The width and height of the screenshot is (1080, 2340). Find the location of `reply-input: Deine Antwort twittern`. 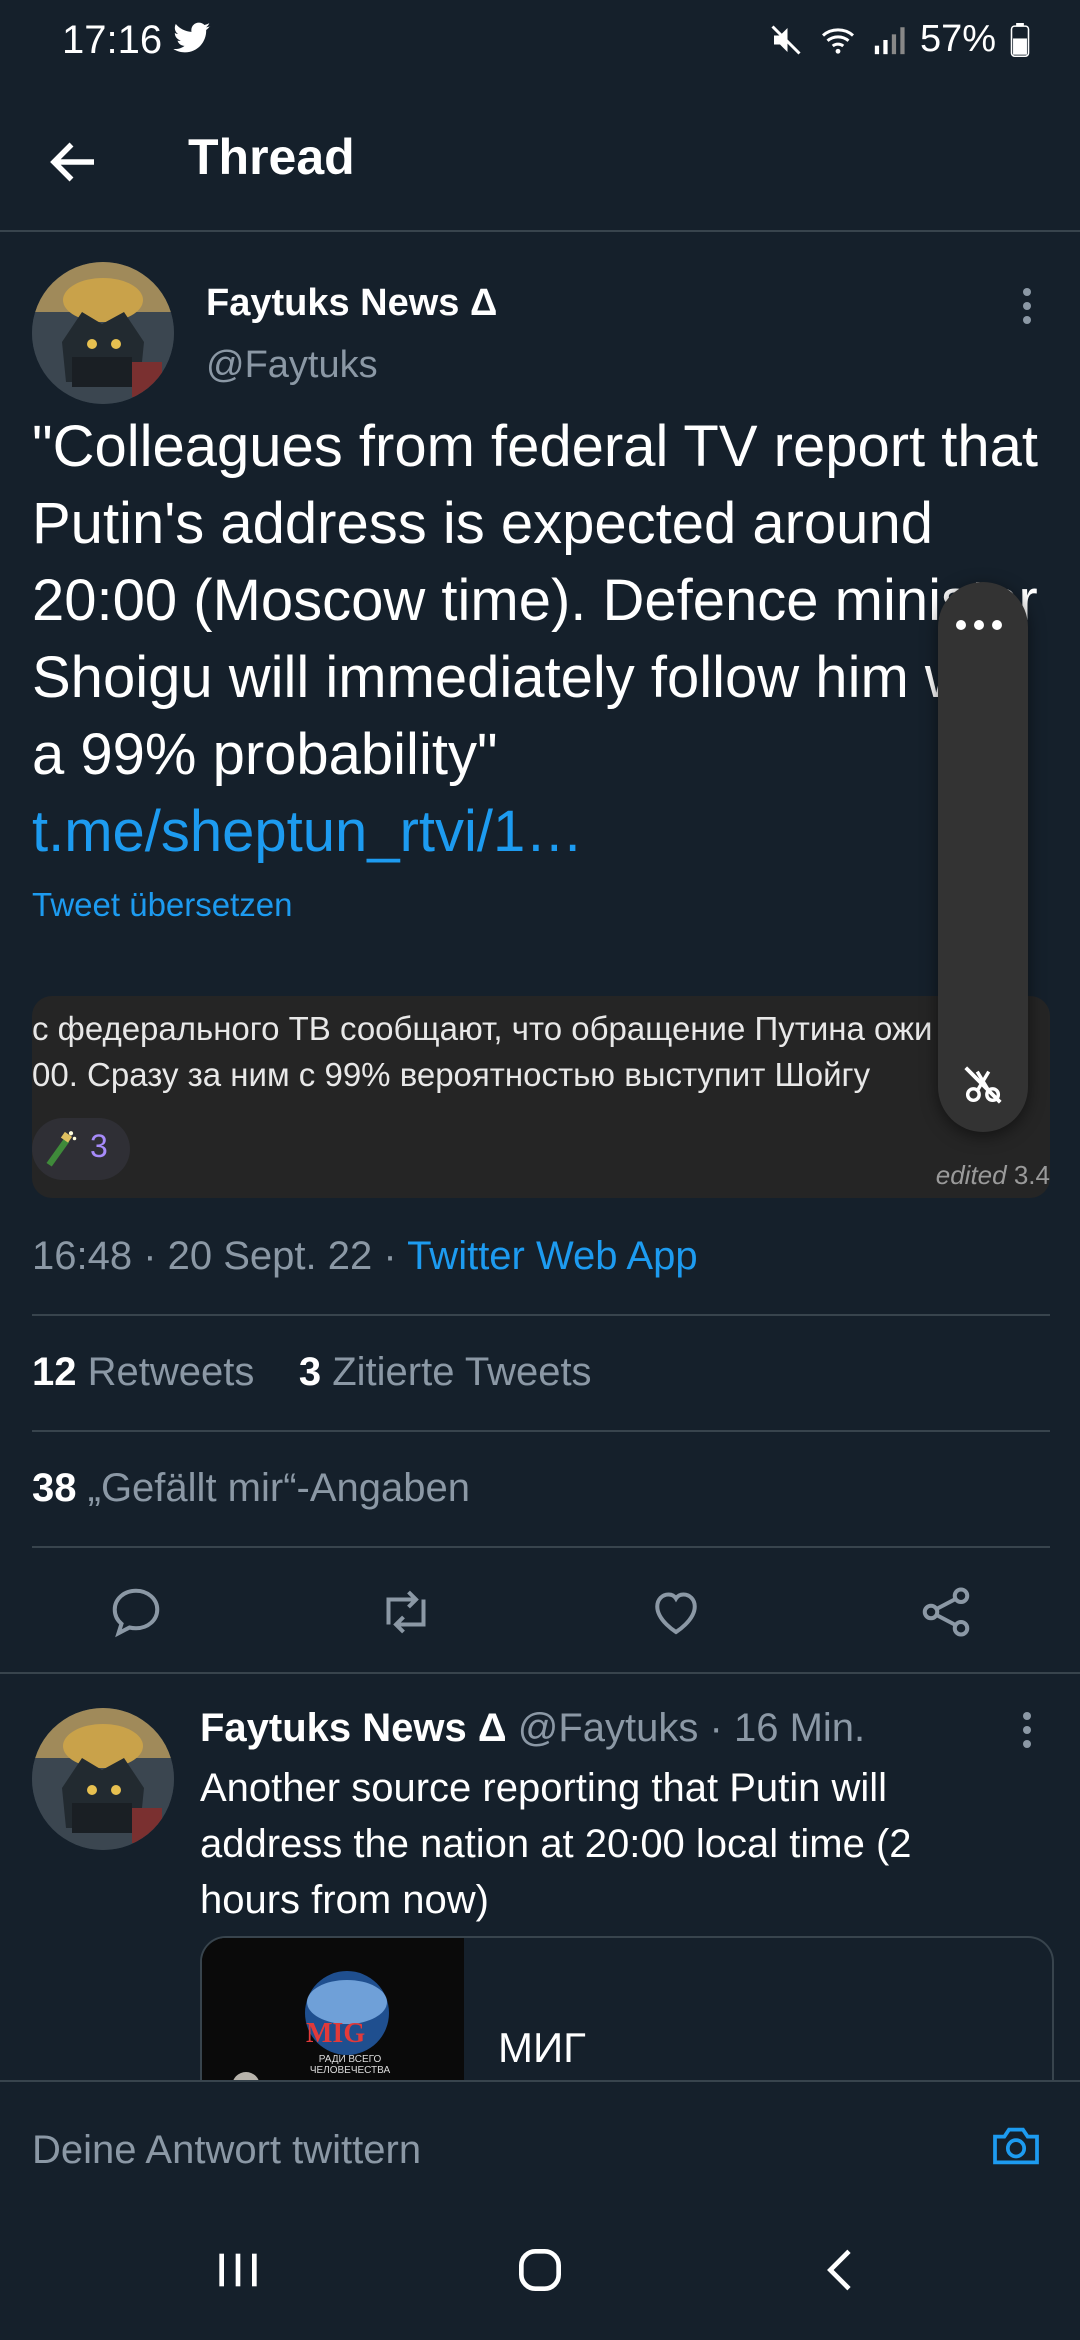

reply-input: Deine Antwort twittern is located at coordinates (226, 2150).